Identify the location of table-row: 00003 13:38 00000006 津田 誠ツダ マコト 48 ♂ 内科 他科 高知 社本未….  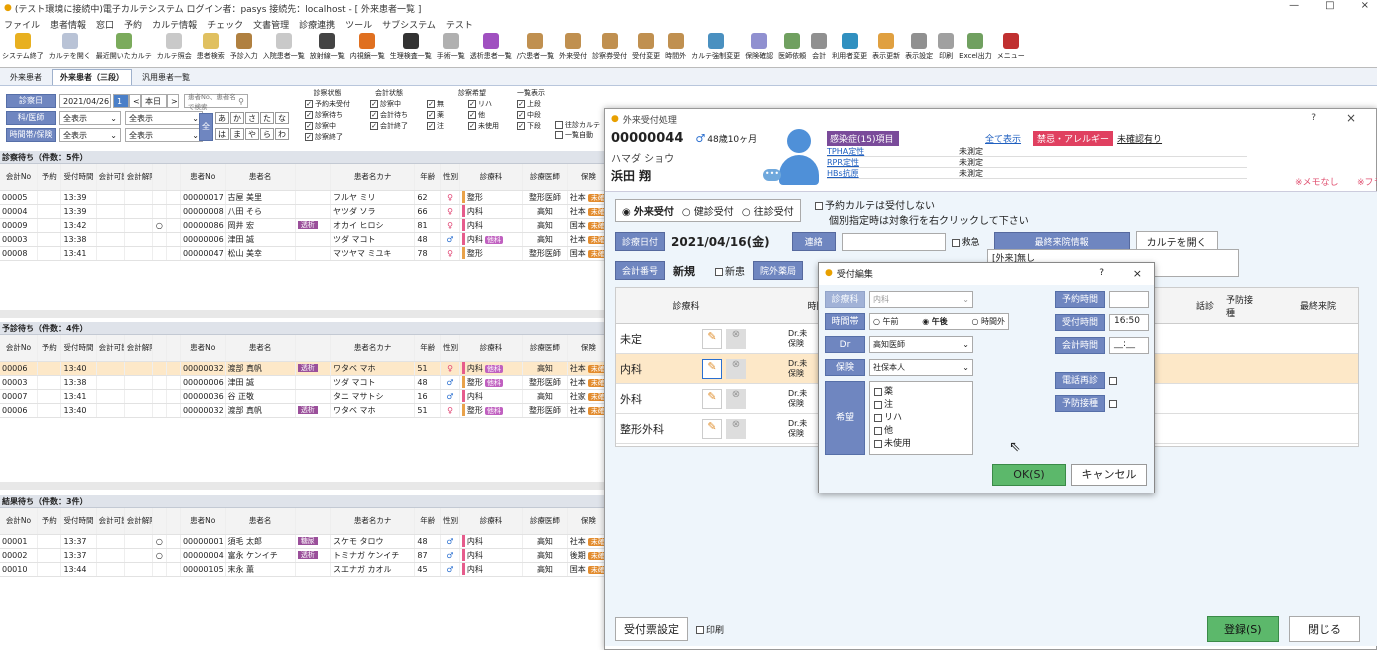
(305, 239).